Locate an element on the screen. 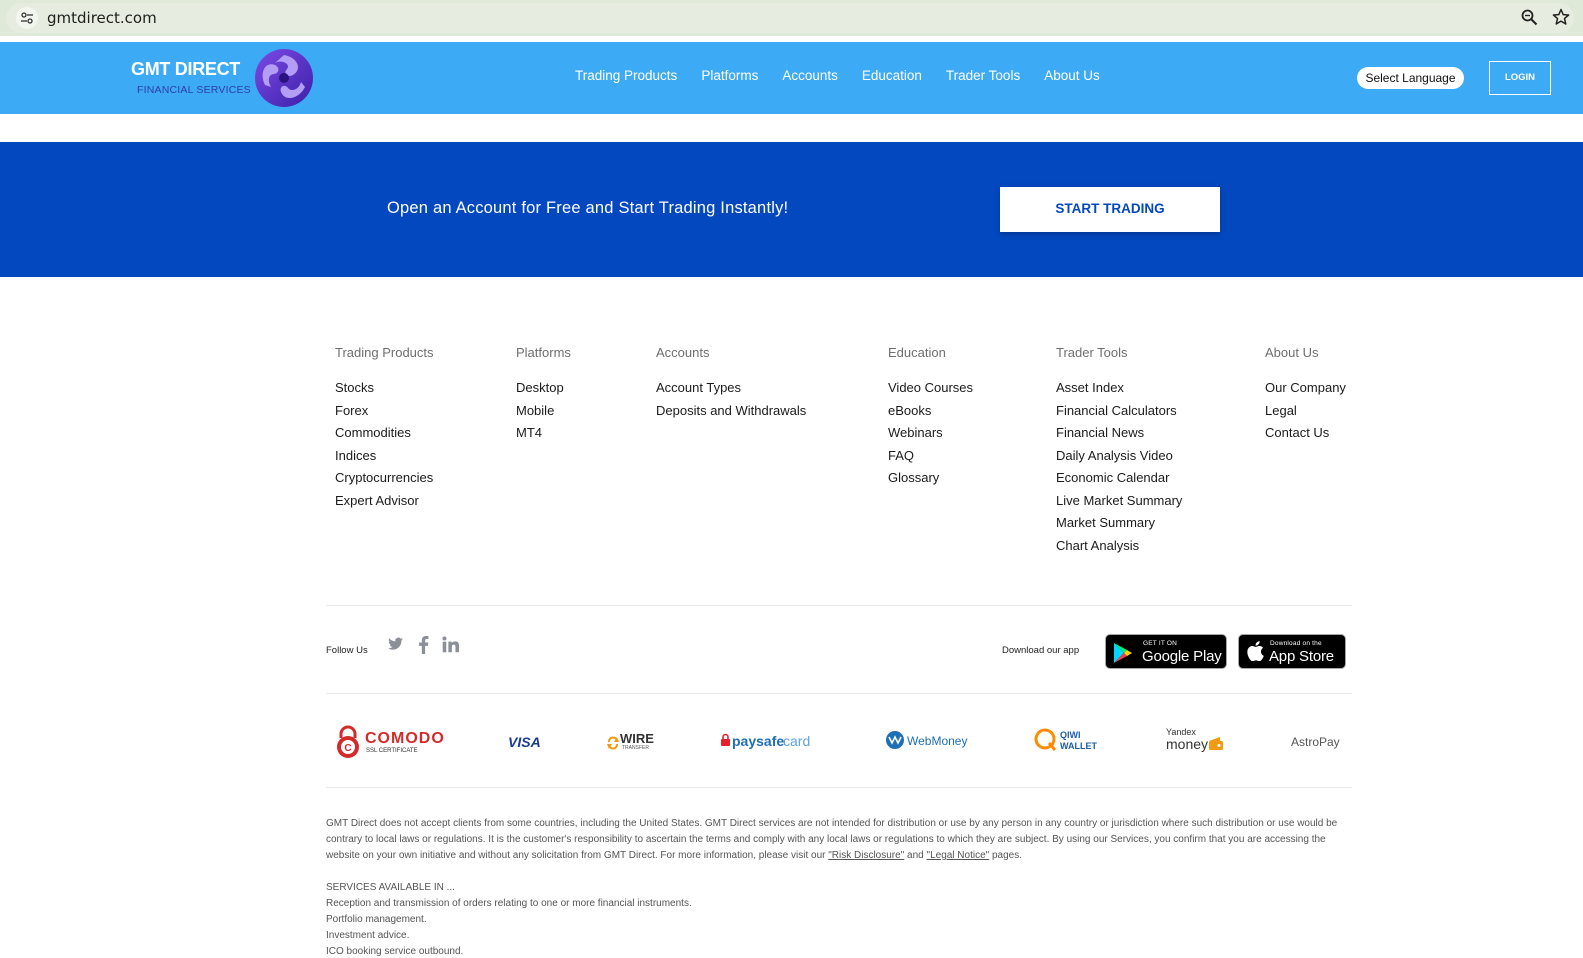 The image size is (1583, 958). url-bar: gmtdirect.com is located at coordinates (790, 18).